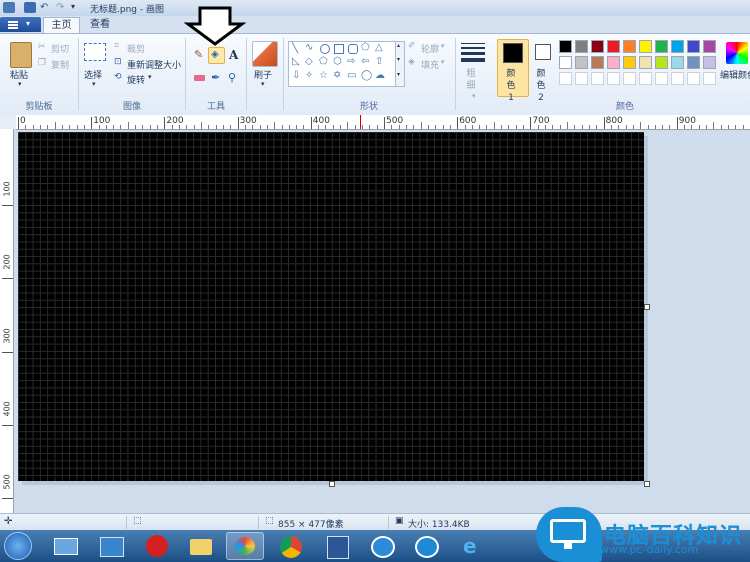 The image size is (750, 562). Describe the element at coordinates (154, 64) in the screenshot. I see `resize-button: 重新调整大小` at that location.